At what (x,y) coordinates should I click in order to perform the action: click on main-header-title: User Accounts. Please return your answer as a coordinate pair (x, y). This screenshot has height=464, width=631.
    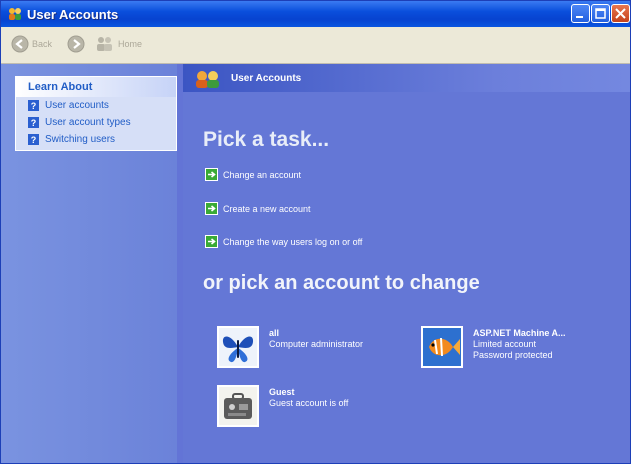
    Looking at the image, I should click on (266, 78).